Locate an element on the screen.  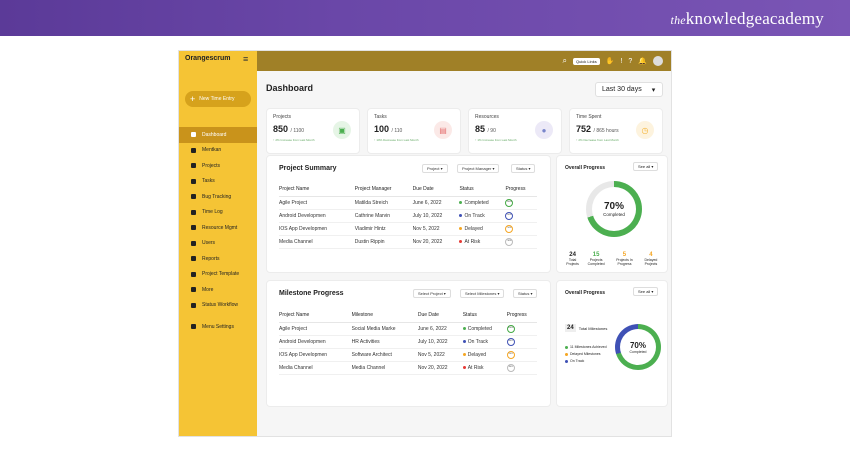
sidebar-item-resource-mgmt: Resource Mgmt is located at coordinates (218, 228).